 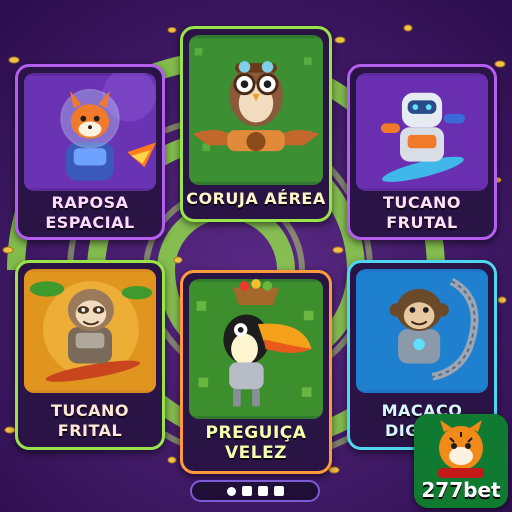 I want to click on game-card-coruja-aerea: CORUJA AÉREA, so click(x=256, y=124).